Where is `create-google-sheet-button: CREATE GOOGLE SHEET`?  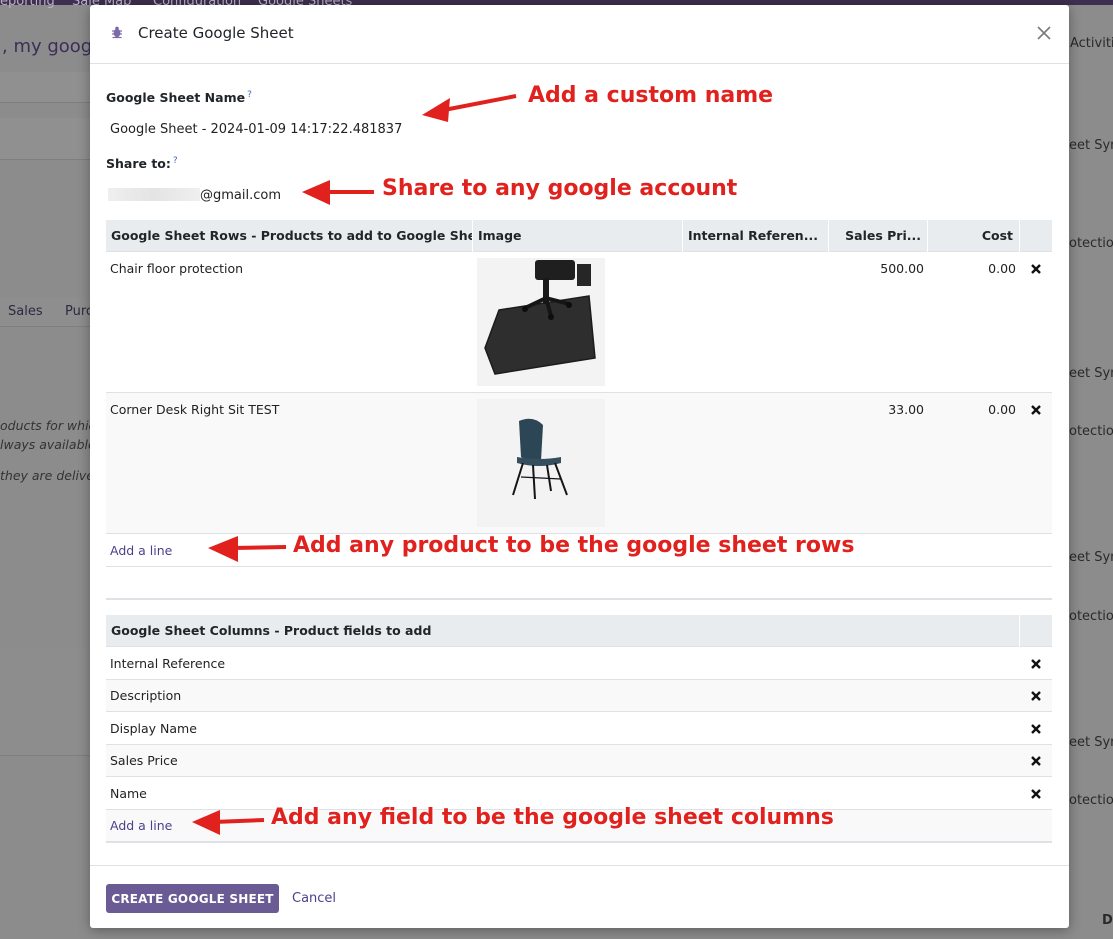 create-google-sheet-button: CREATE GOOGLE SHEET is located at coordinates (192, 898).